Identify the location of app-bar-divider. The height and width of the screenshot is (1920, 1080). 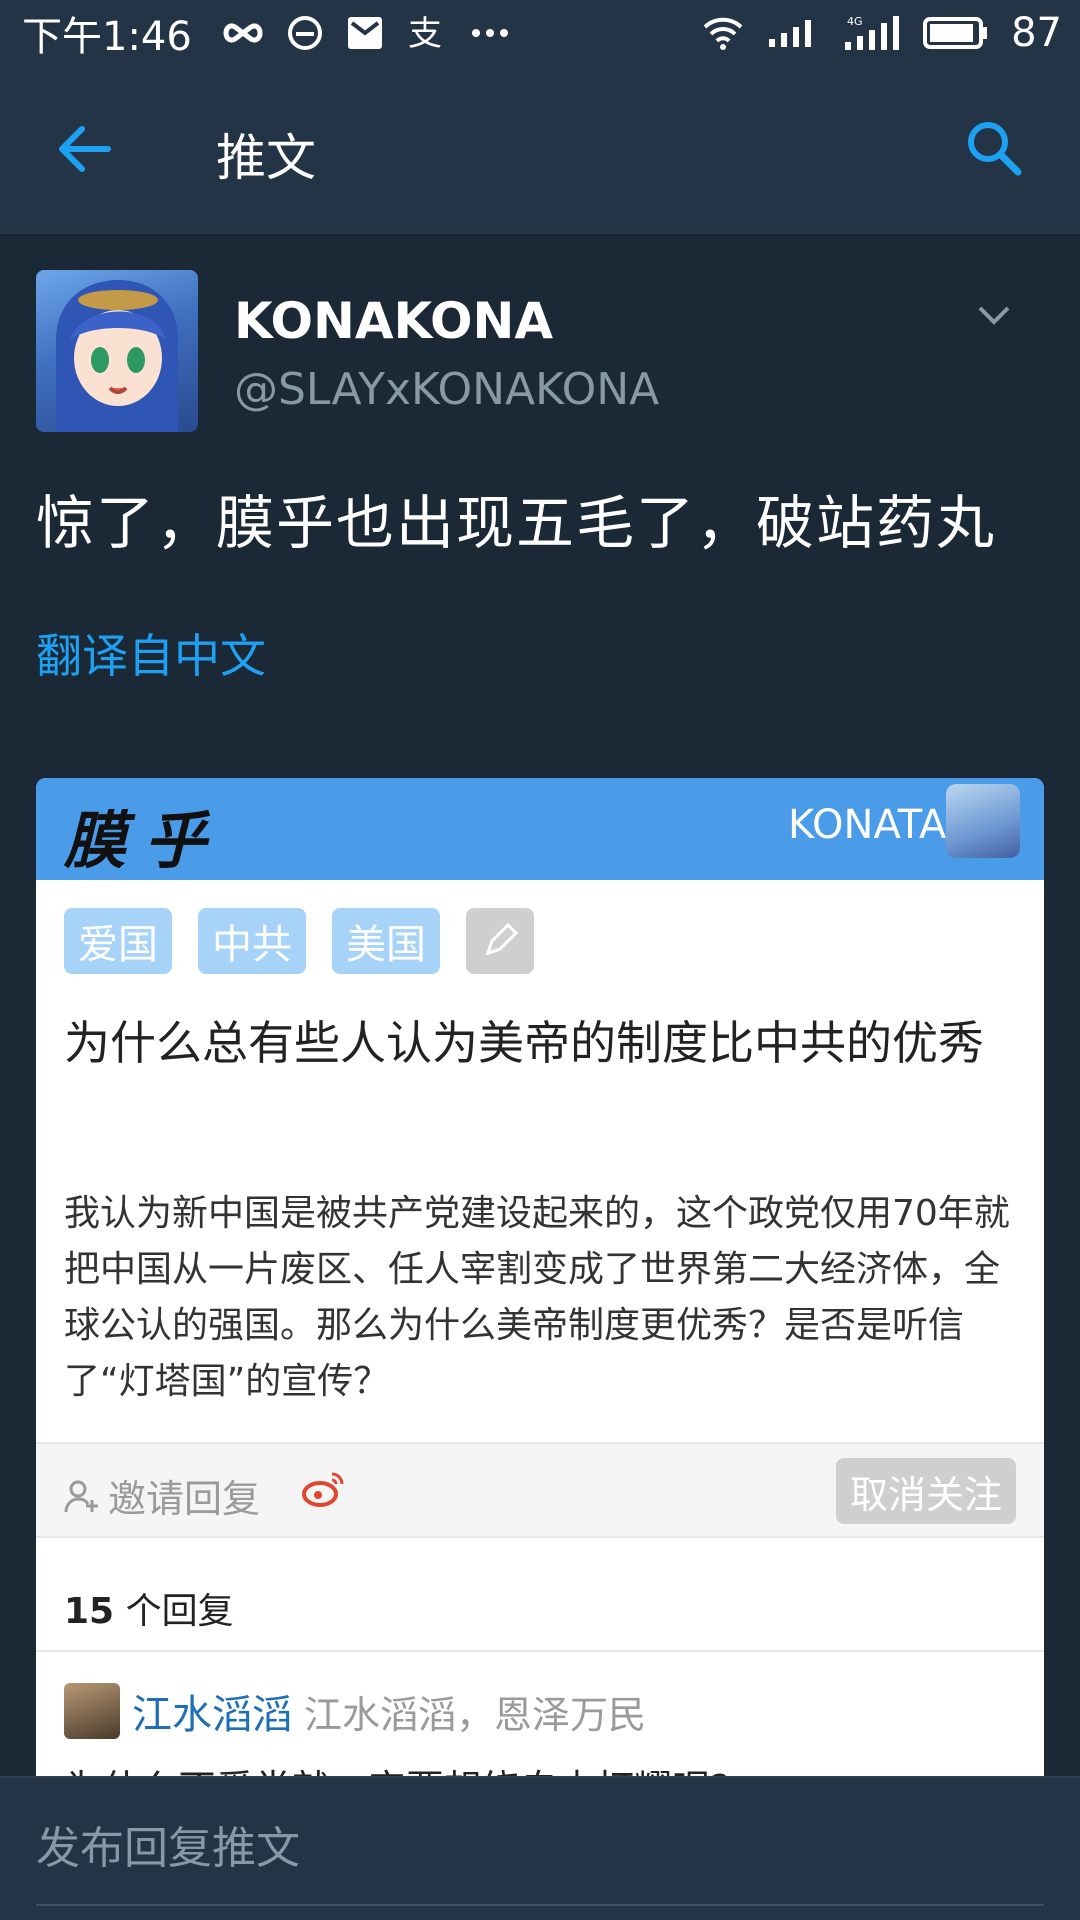
(540, 235).